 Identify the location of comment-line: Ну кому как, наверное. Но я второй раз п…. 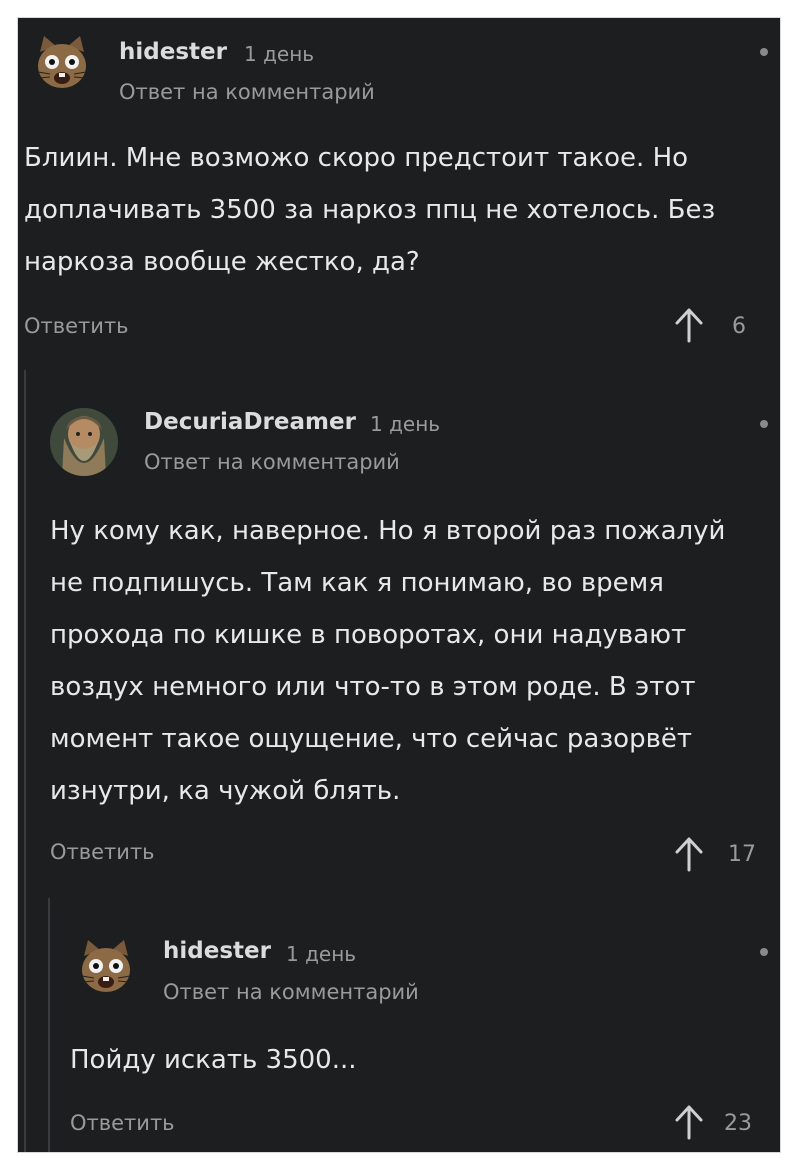
(388, 531).